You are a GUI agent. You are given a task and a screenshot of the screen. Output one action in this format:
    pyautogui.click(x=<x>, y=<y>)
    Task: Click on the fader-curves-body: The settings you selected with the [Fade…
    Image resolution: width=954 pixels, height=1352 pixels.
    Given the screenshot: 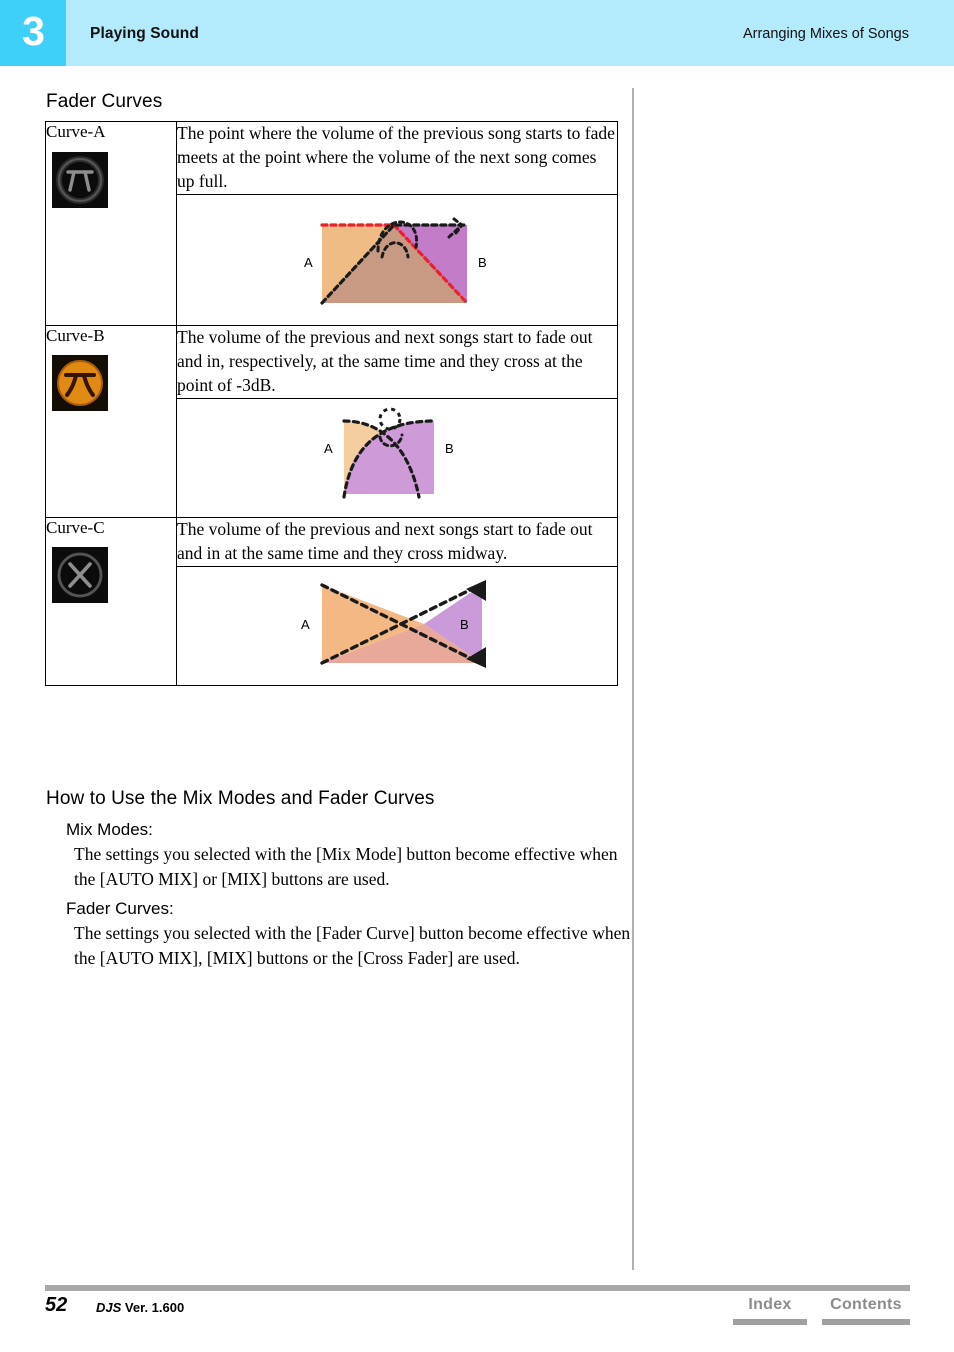 What is the action you would take?
    pyautogui.click(x=352, y=946)
    